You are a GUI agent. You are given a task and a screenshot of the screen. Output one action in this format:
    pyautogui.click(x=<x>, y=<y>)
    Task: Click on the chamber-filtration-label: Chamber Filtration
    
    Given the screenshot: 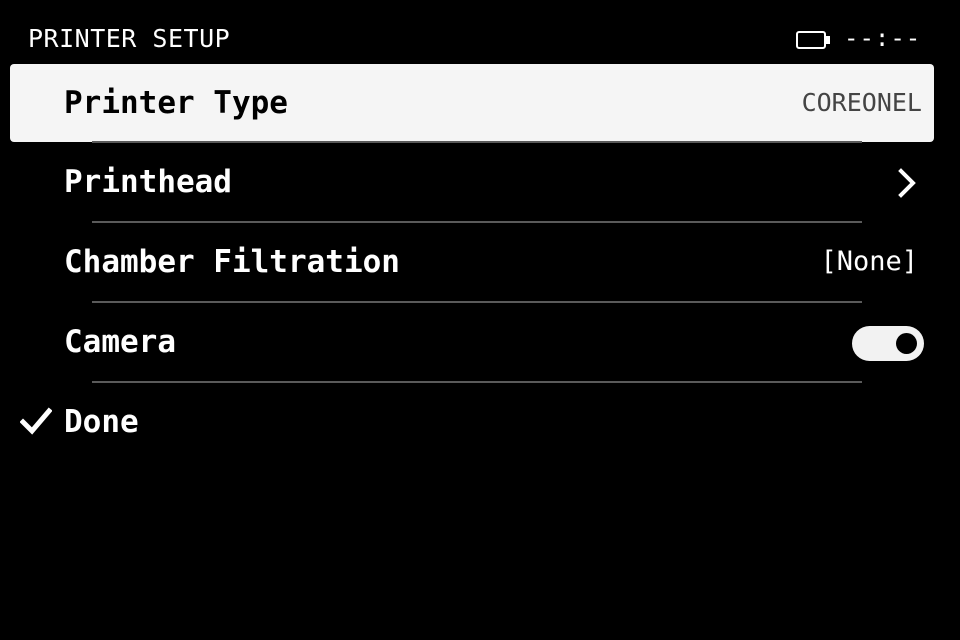 What is the action you would take?
    pyautogui.click(x=232, y=262)
    